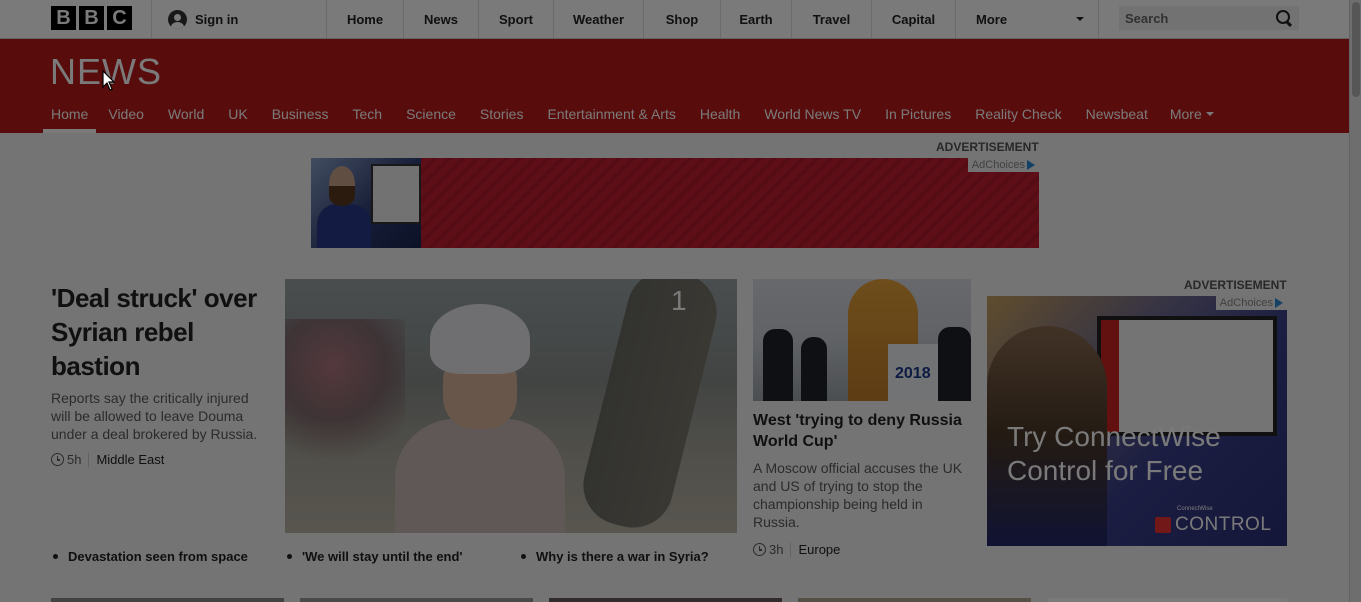  What do you see at coordinates (1187, 376) in the screenshot?
I see `ad-laptop` at bounding box center [1187, 376].